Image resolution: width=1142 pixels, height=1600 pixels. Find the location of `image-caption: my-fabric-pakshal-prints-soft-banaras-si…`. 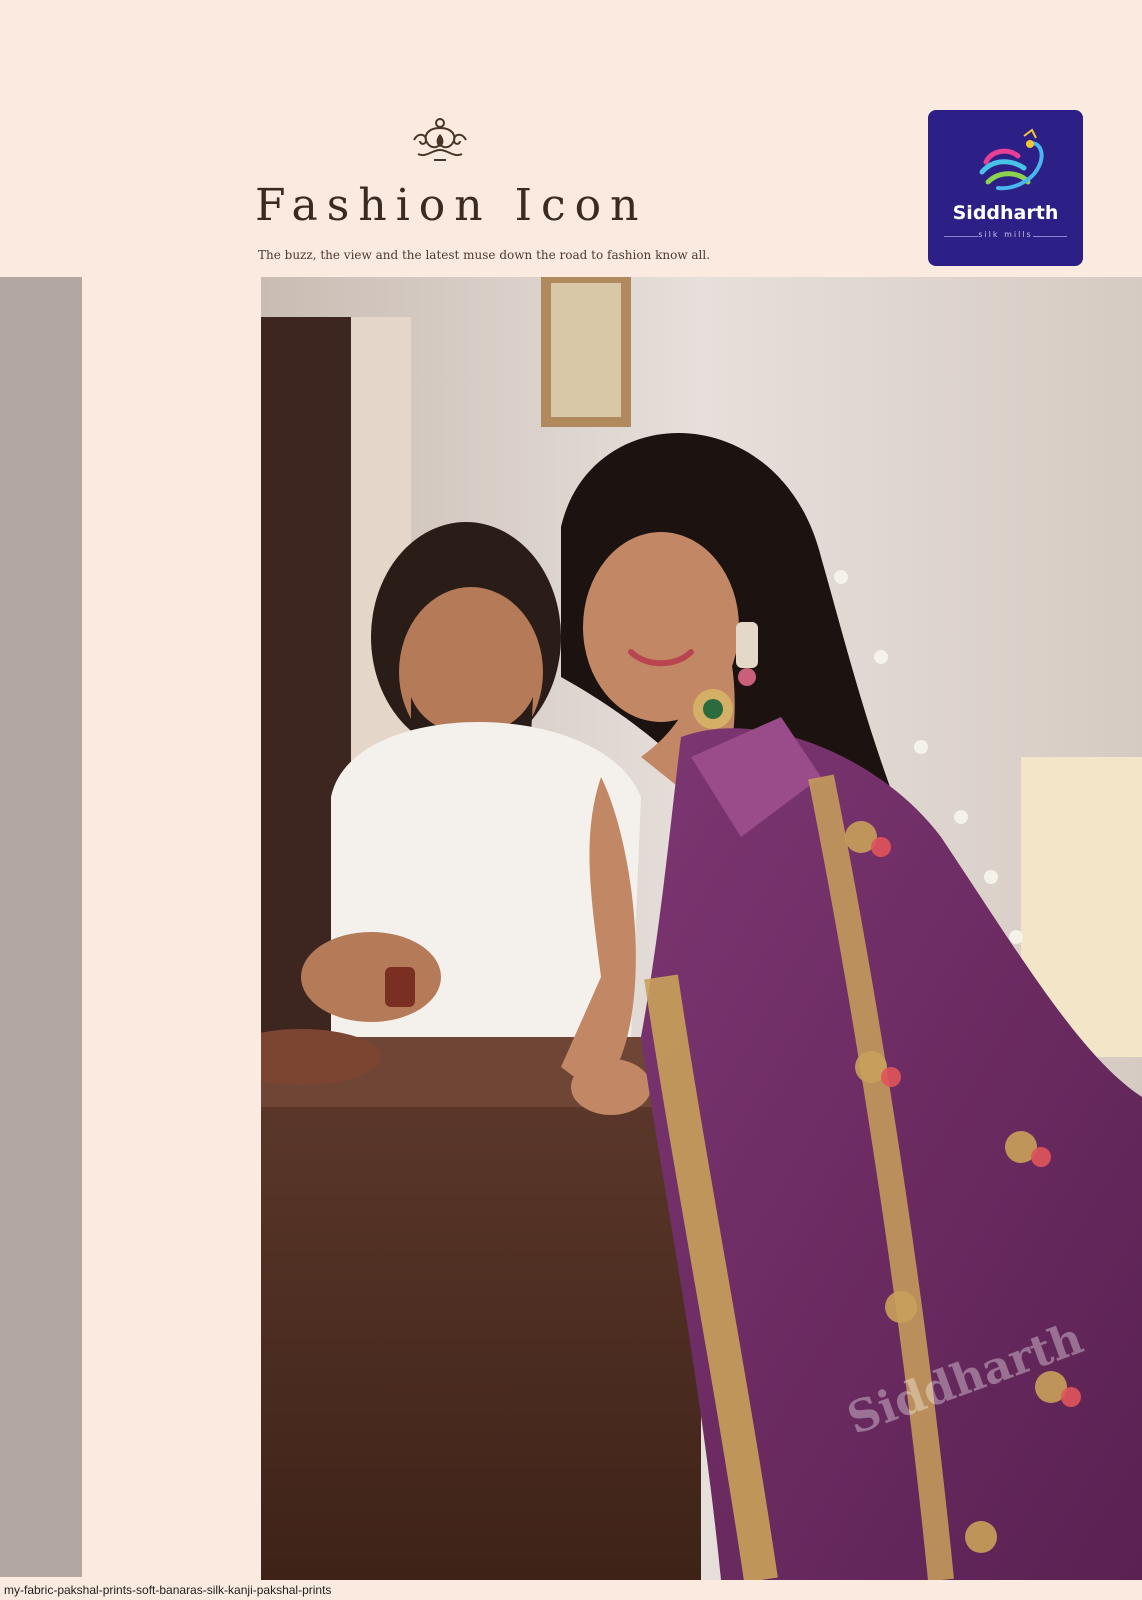

image-caption: my-fabric-pakshal-prints-soft-banaras-si… is located at coordinates (168, 1590).